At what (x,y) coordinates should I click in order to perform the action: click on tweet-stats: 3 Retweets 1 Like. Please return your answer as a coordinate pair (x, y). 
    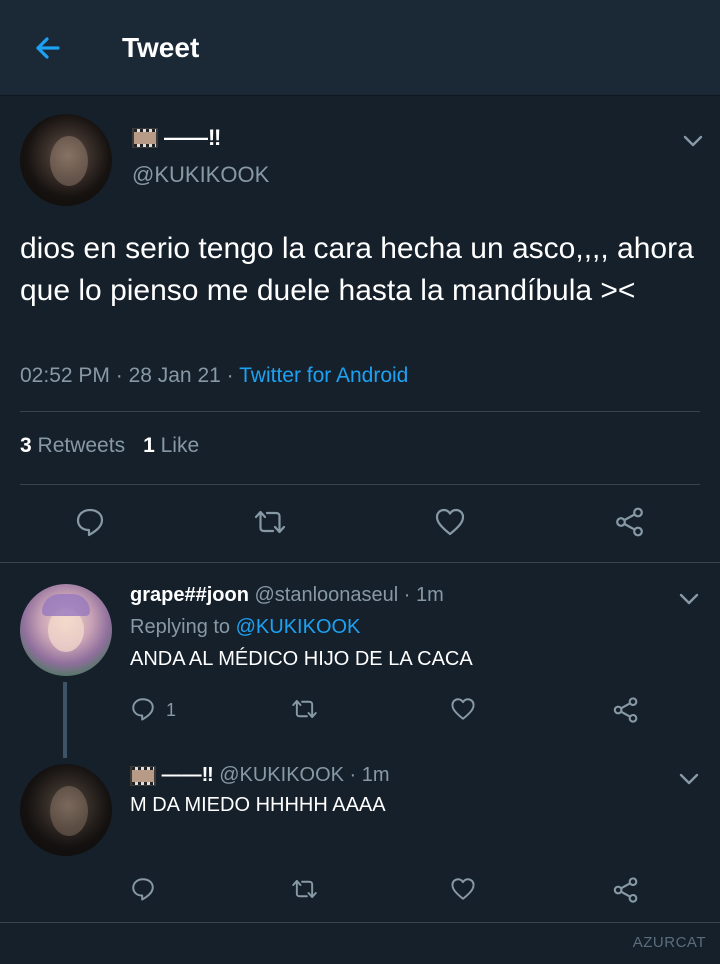
    Looking at the image, I should click on (109, 446).